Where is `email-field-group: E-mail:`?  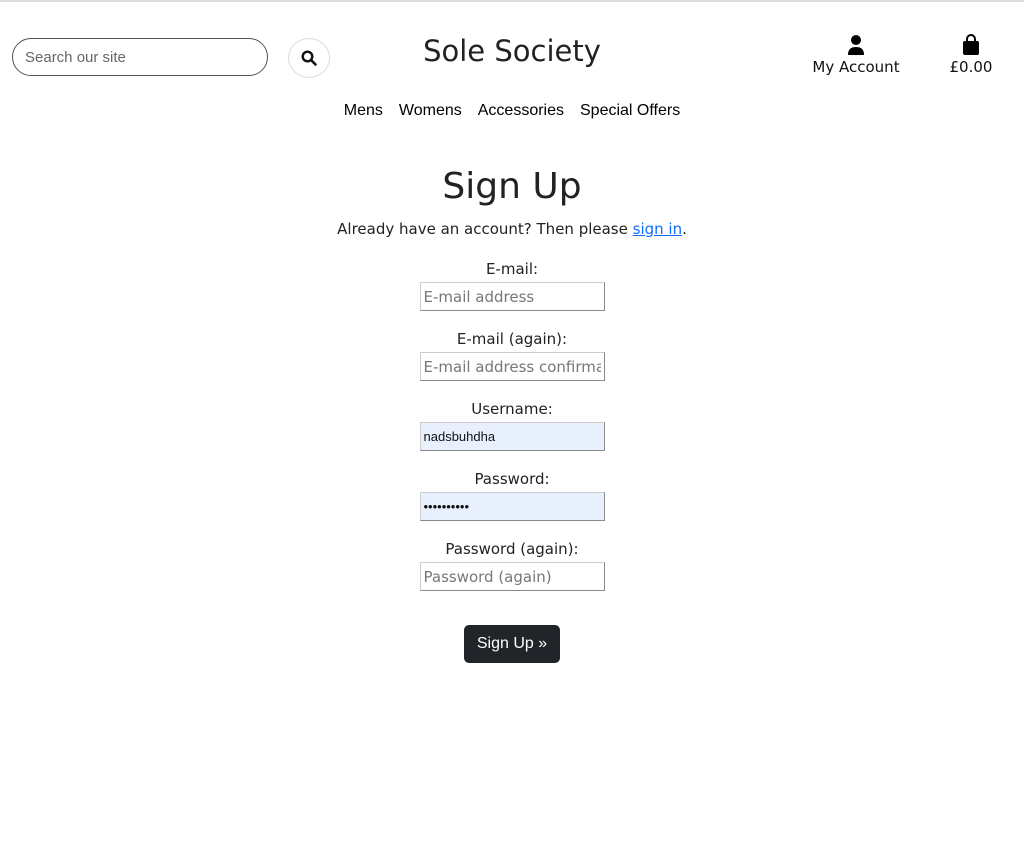 email-field-group: E-mail: is located at coordinates (512, 285).